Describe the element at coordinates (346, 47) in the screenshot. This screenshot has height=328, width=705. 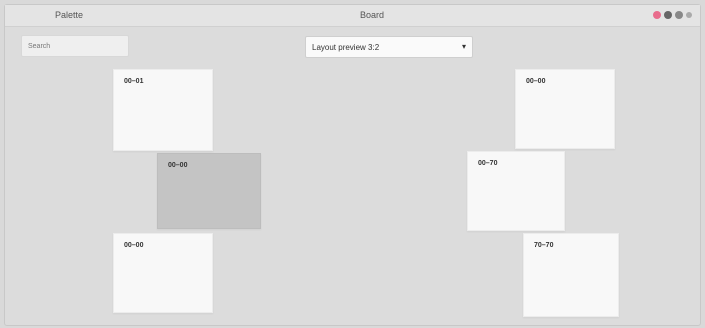
I see `layout-select-value: Layout preview 3:2` at that location.